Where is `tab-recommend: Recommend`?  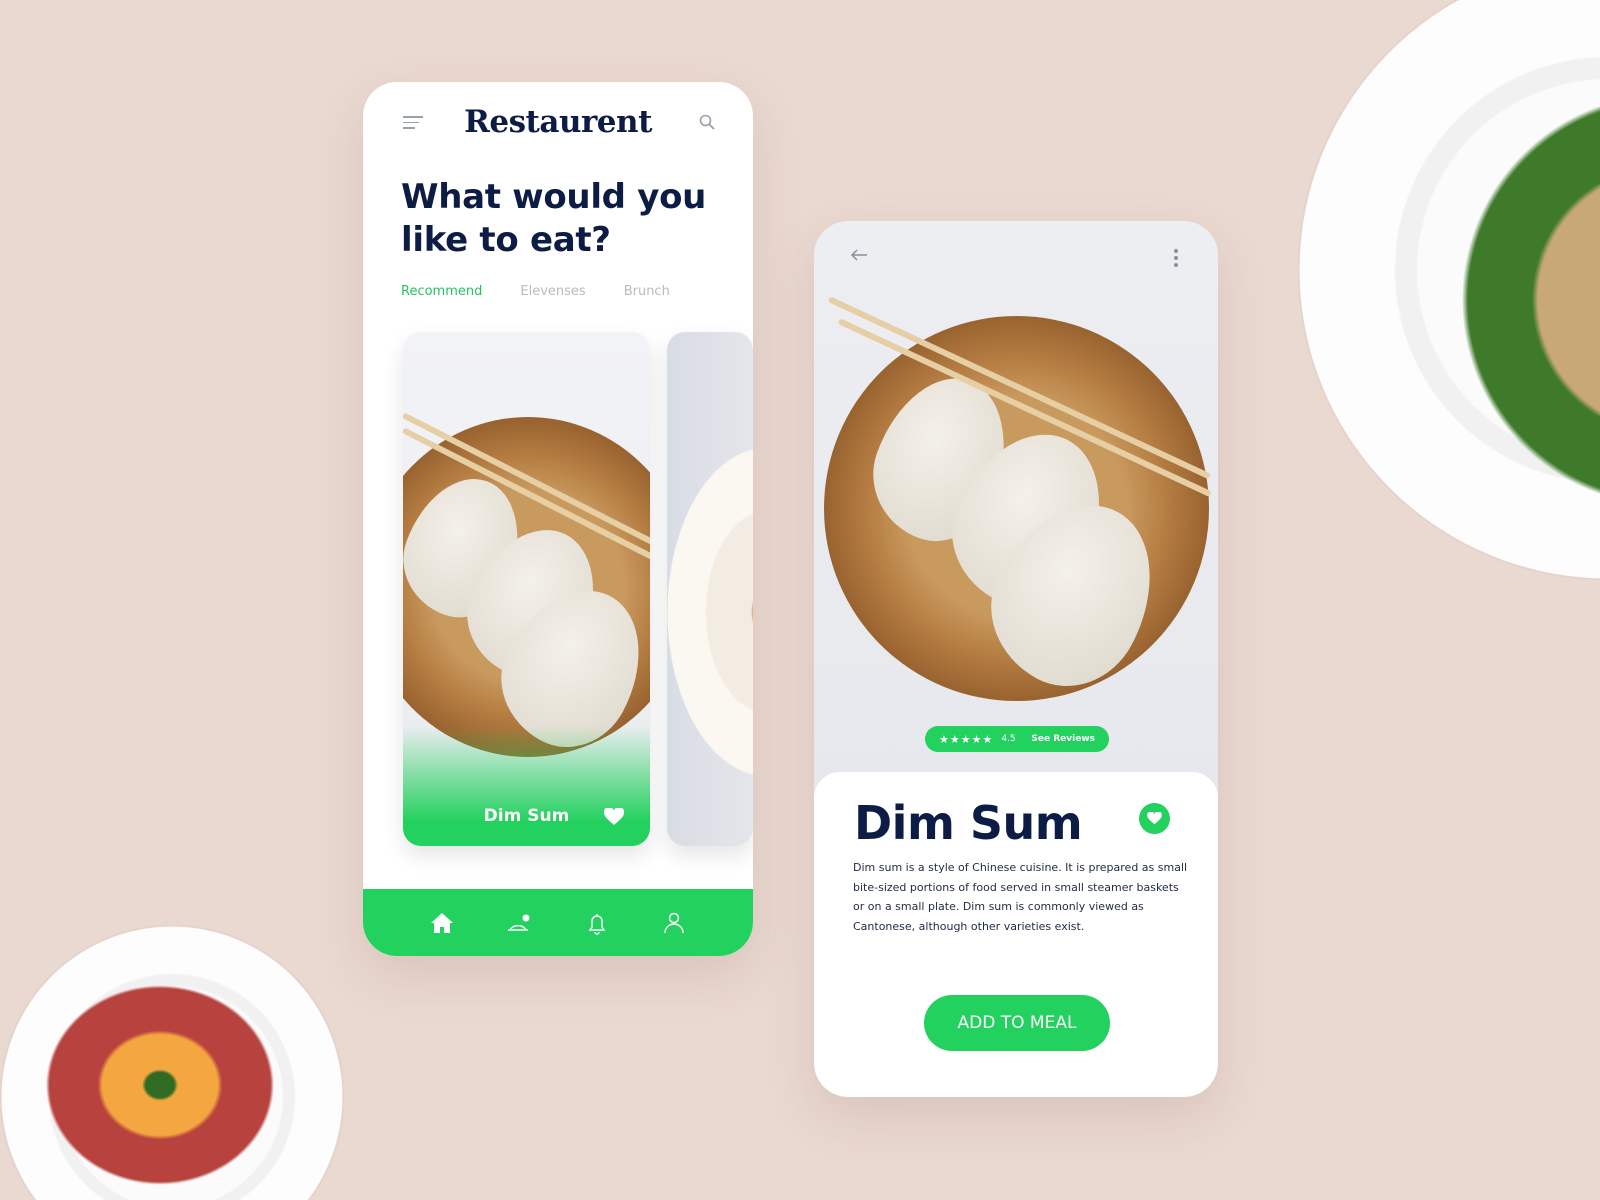
tab-recommend: Recommend is located at coordinates (441, 291).